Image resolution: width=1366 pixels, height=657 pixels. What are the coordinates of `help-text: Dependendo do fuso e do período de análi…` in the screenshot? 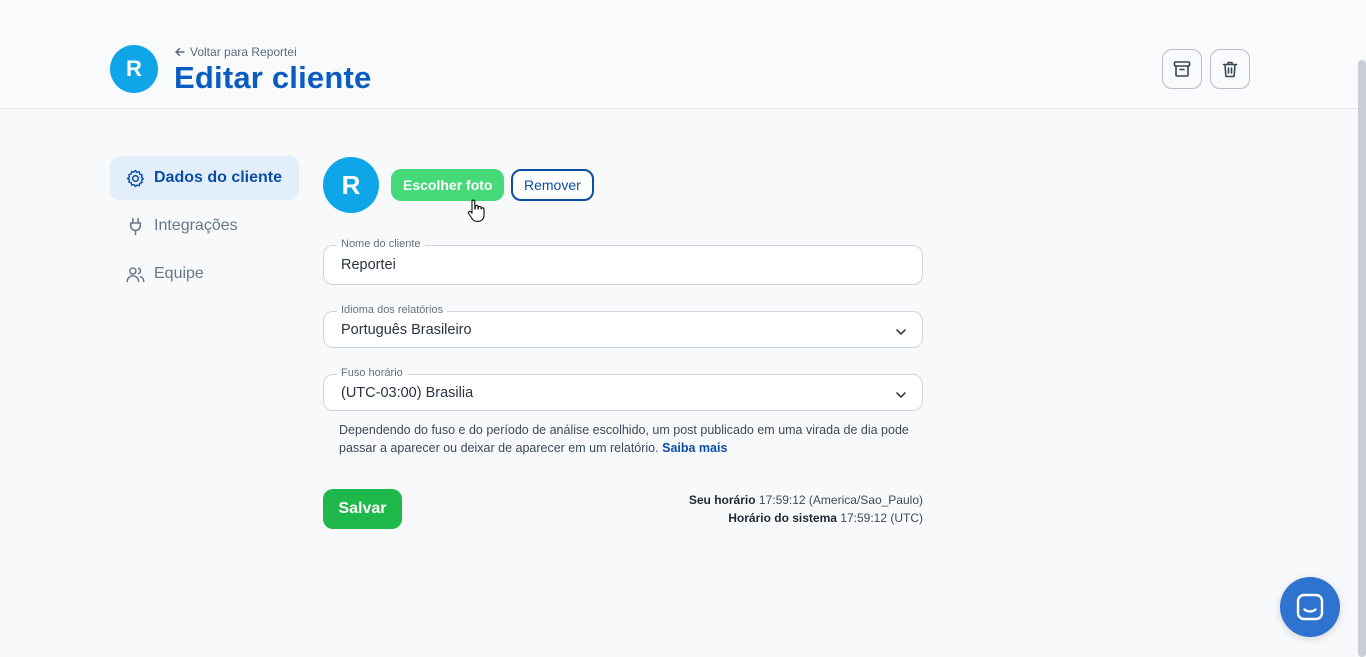 It's located at (624, 439).